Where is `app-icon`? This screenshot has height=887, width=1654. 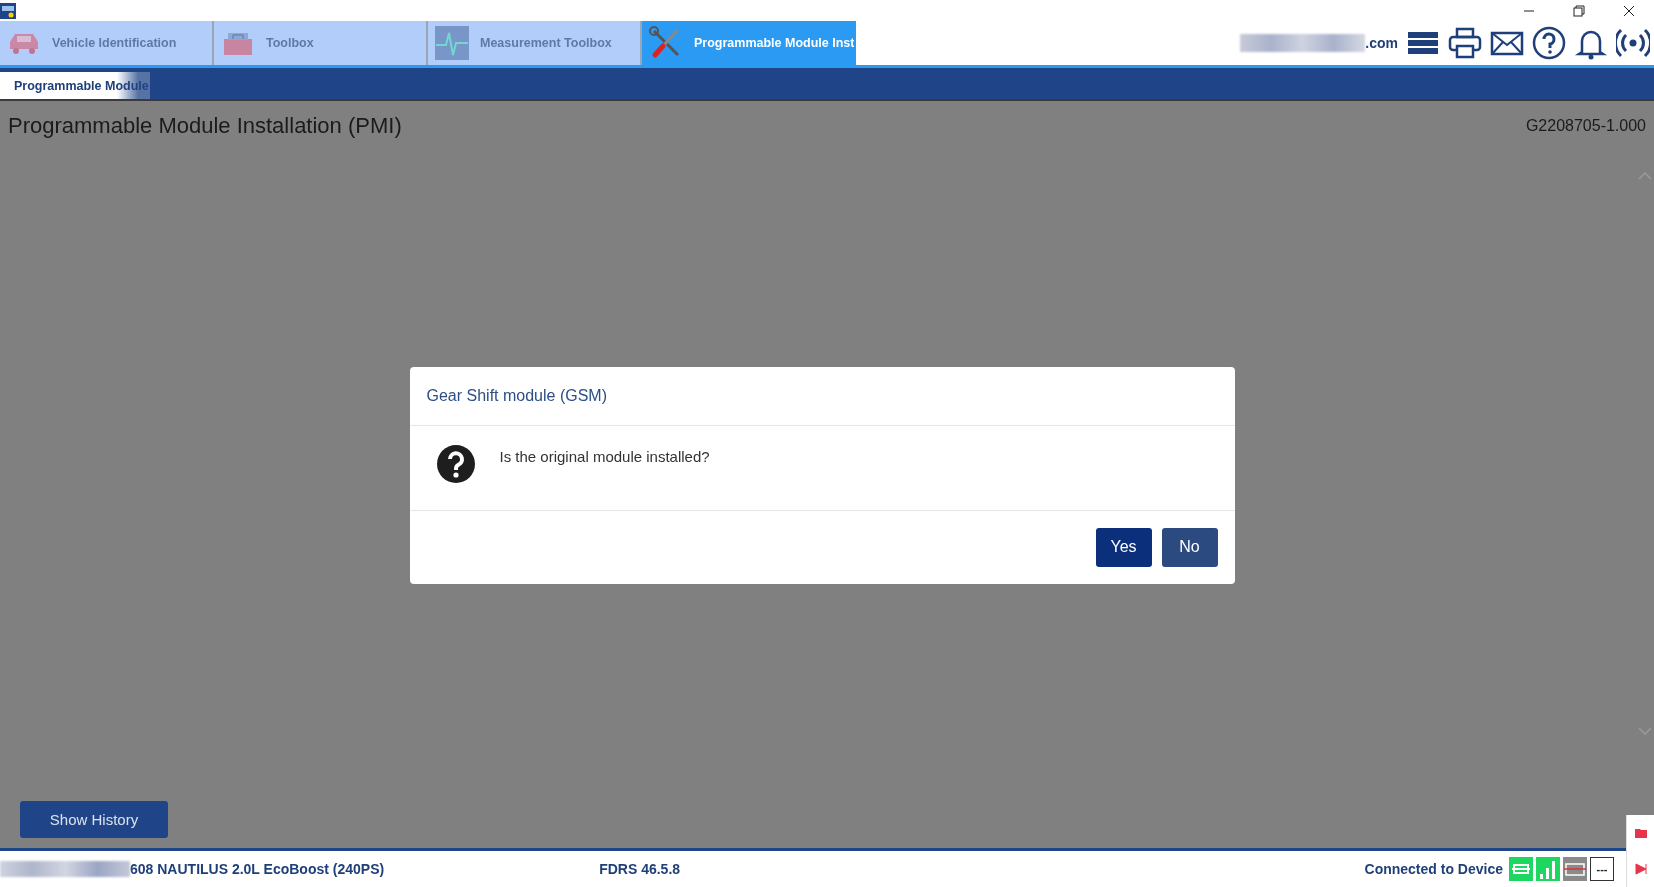 app-icon is located at coordinates (8, 10).